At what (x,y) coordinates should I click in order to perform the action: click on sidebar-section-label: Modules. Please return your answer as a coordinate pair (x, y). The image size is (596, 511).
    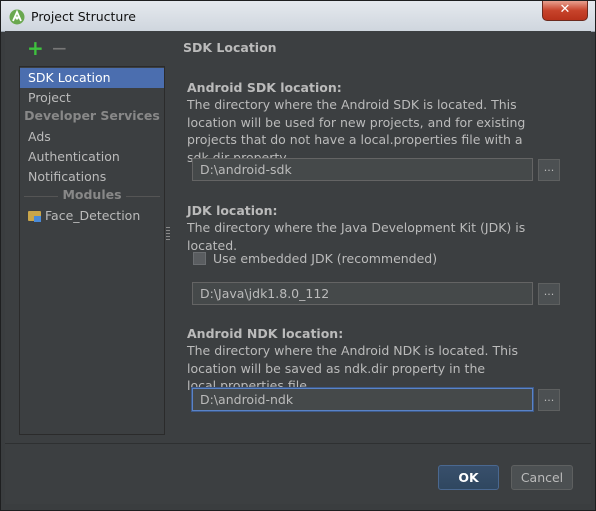
    Looking at the image, I should click on (92, 194).